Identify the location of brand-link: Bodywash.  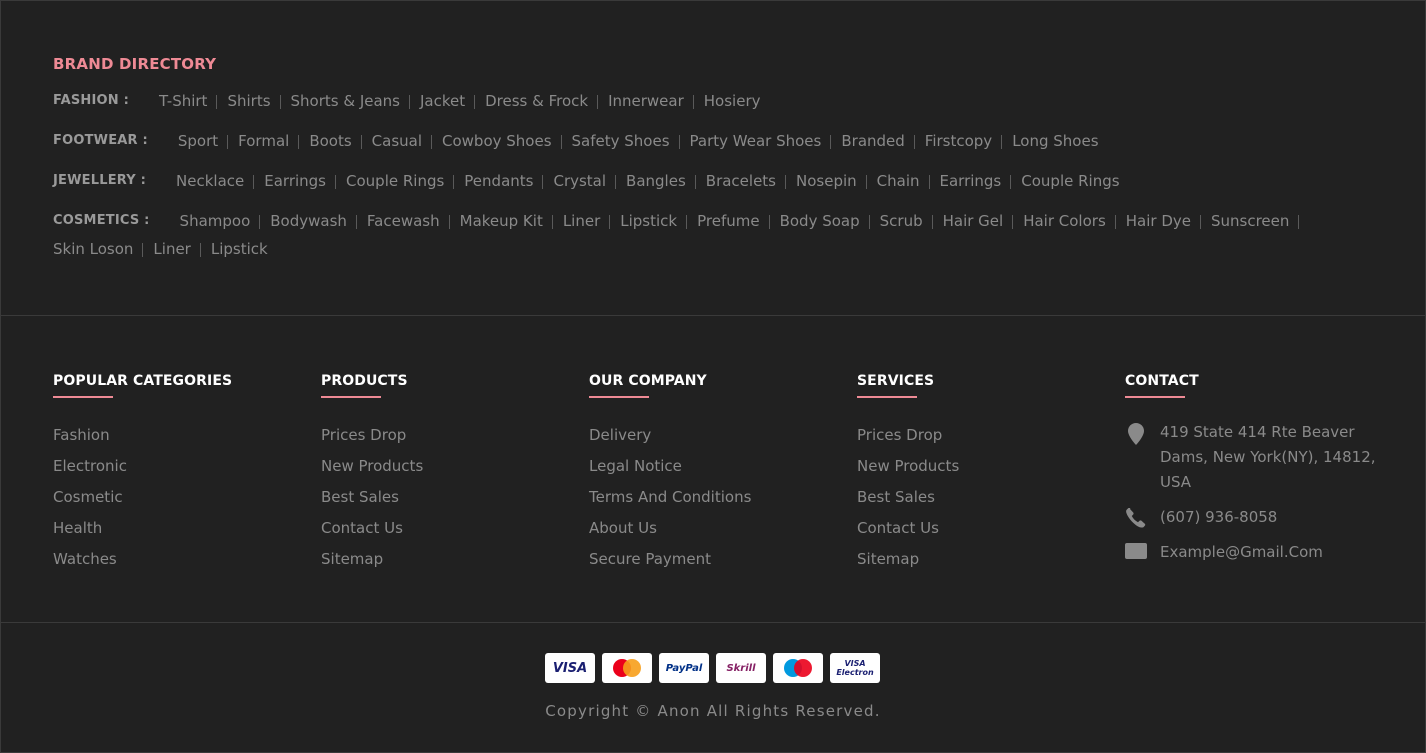
(308, 221).